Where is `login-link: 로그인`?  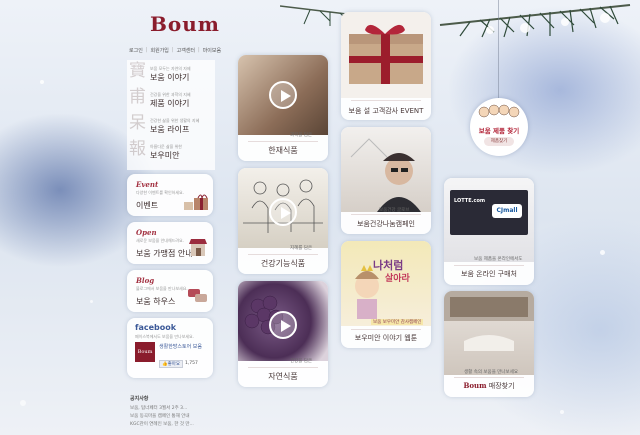 login-link: 로그인 is located at coordinates (136, 50).